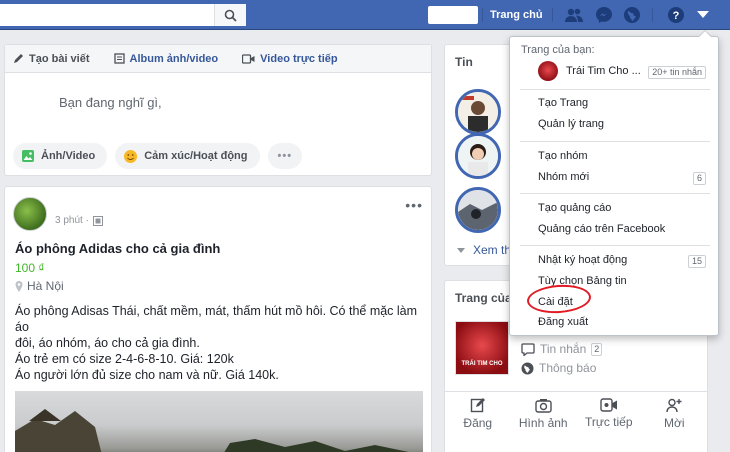 This screenshot has width=730, height=452. I want to click on page-notifications-link: Thông báo, so click(558, 368).